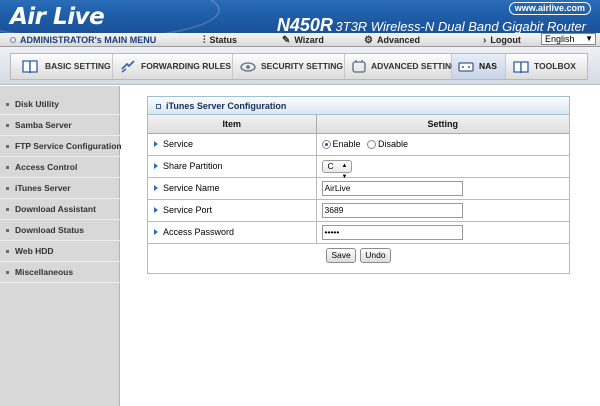 This screenshot has height=406, width=600. Describe the element at coordinates (347, 144) in the screenshot. I see `service-enable-label: Enable` at that location.